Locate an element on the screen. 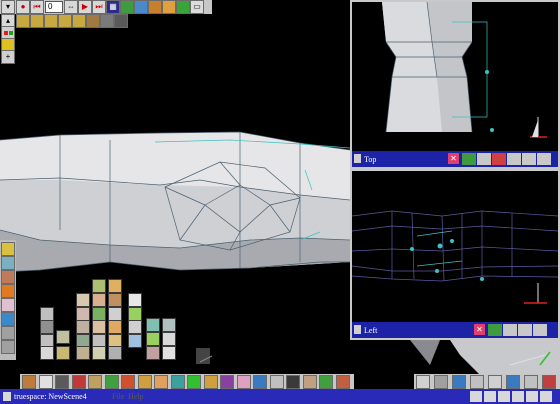 This screenshot has width=560, height=404. close-icon is located at coordinates (153, 353).